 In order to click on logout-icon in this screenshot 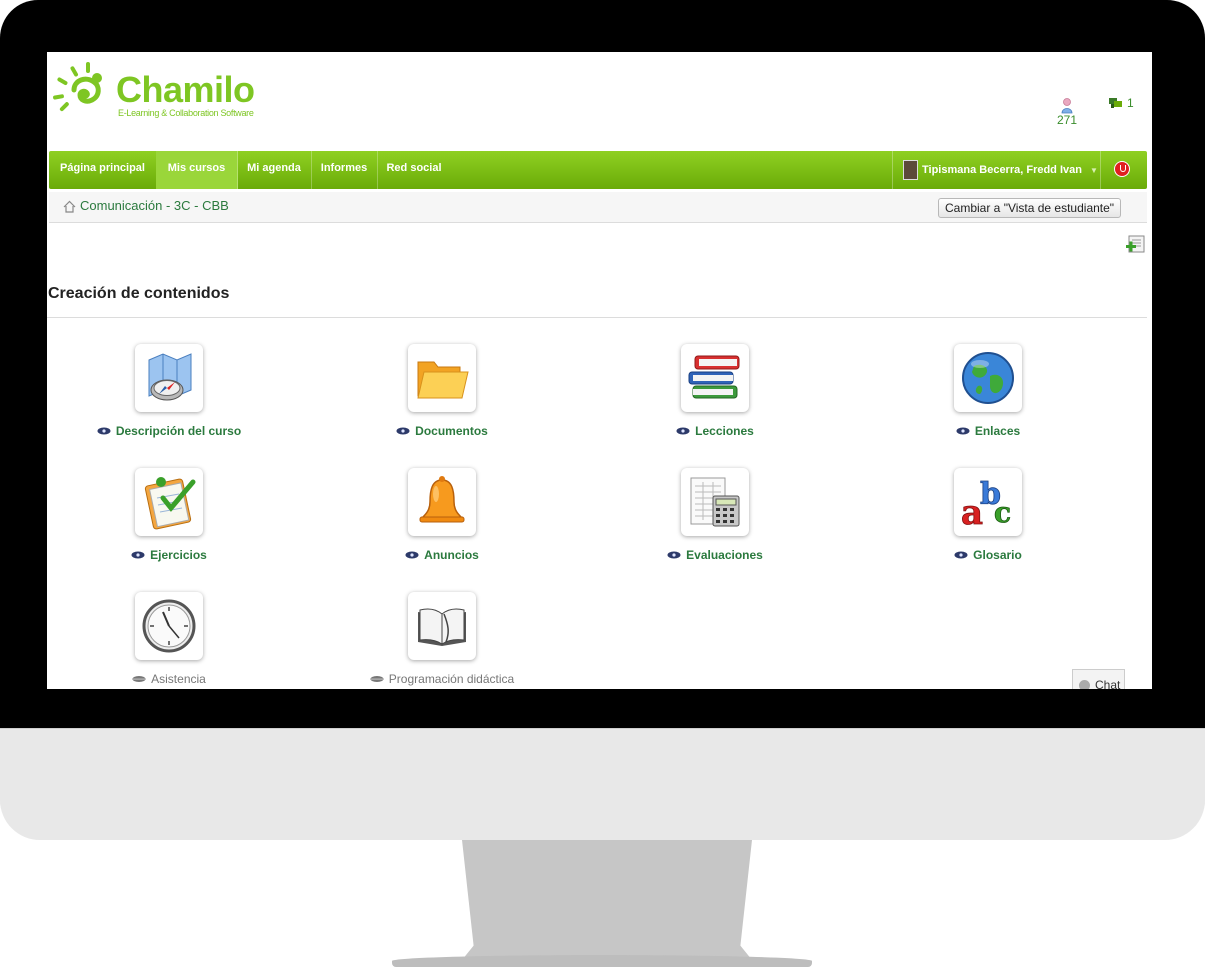, I will do `click(1122, 169)`.